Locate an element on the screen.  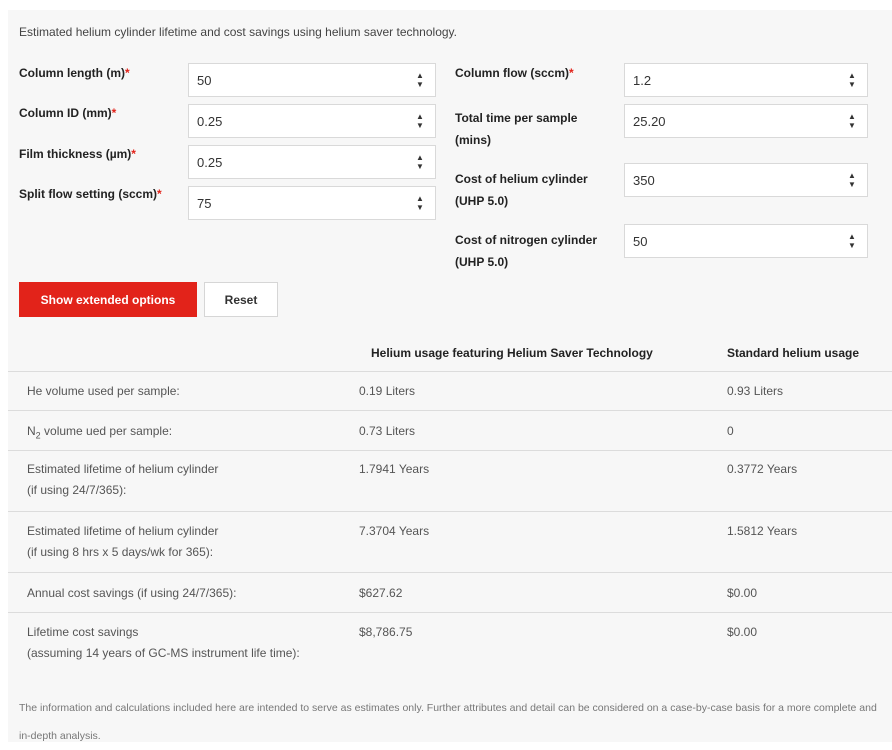
nitrogen-cost-input: 50 ▲ ▼ is located at coordinates (746, 241).